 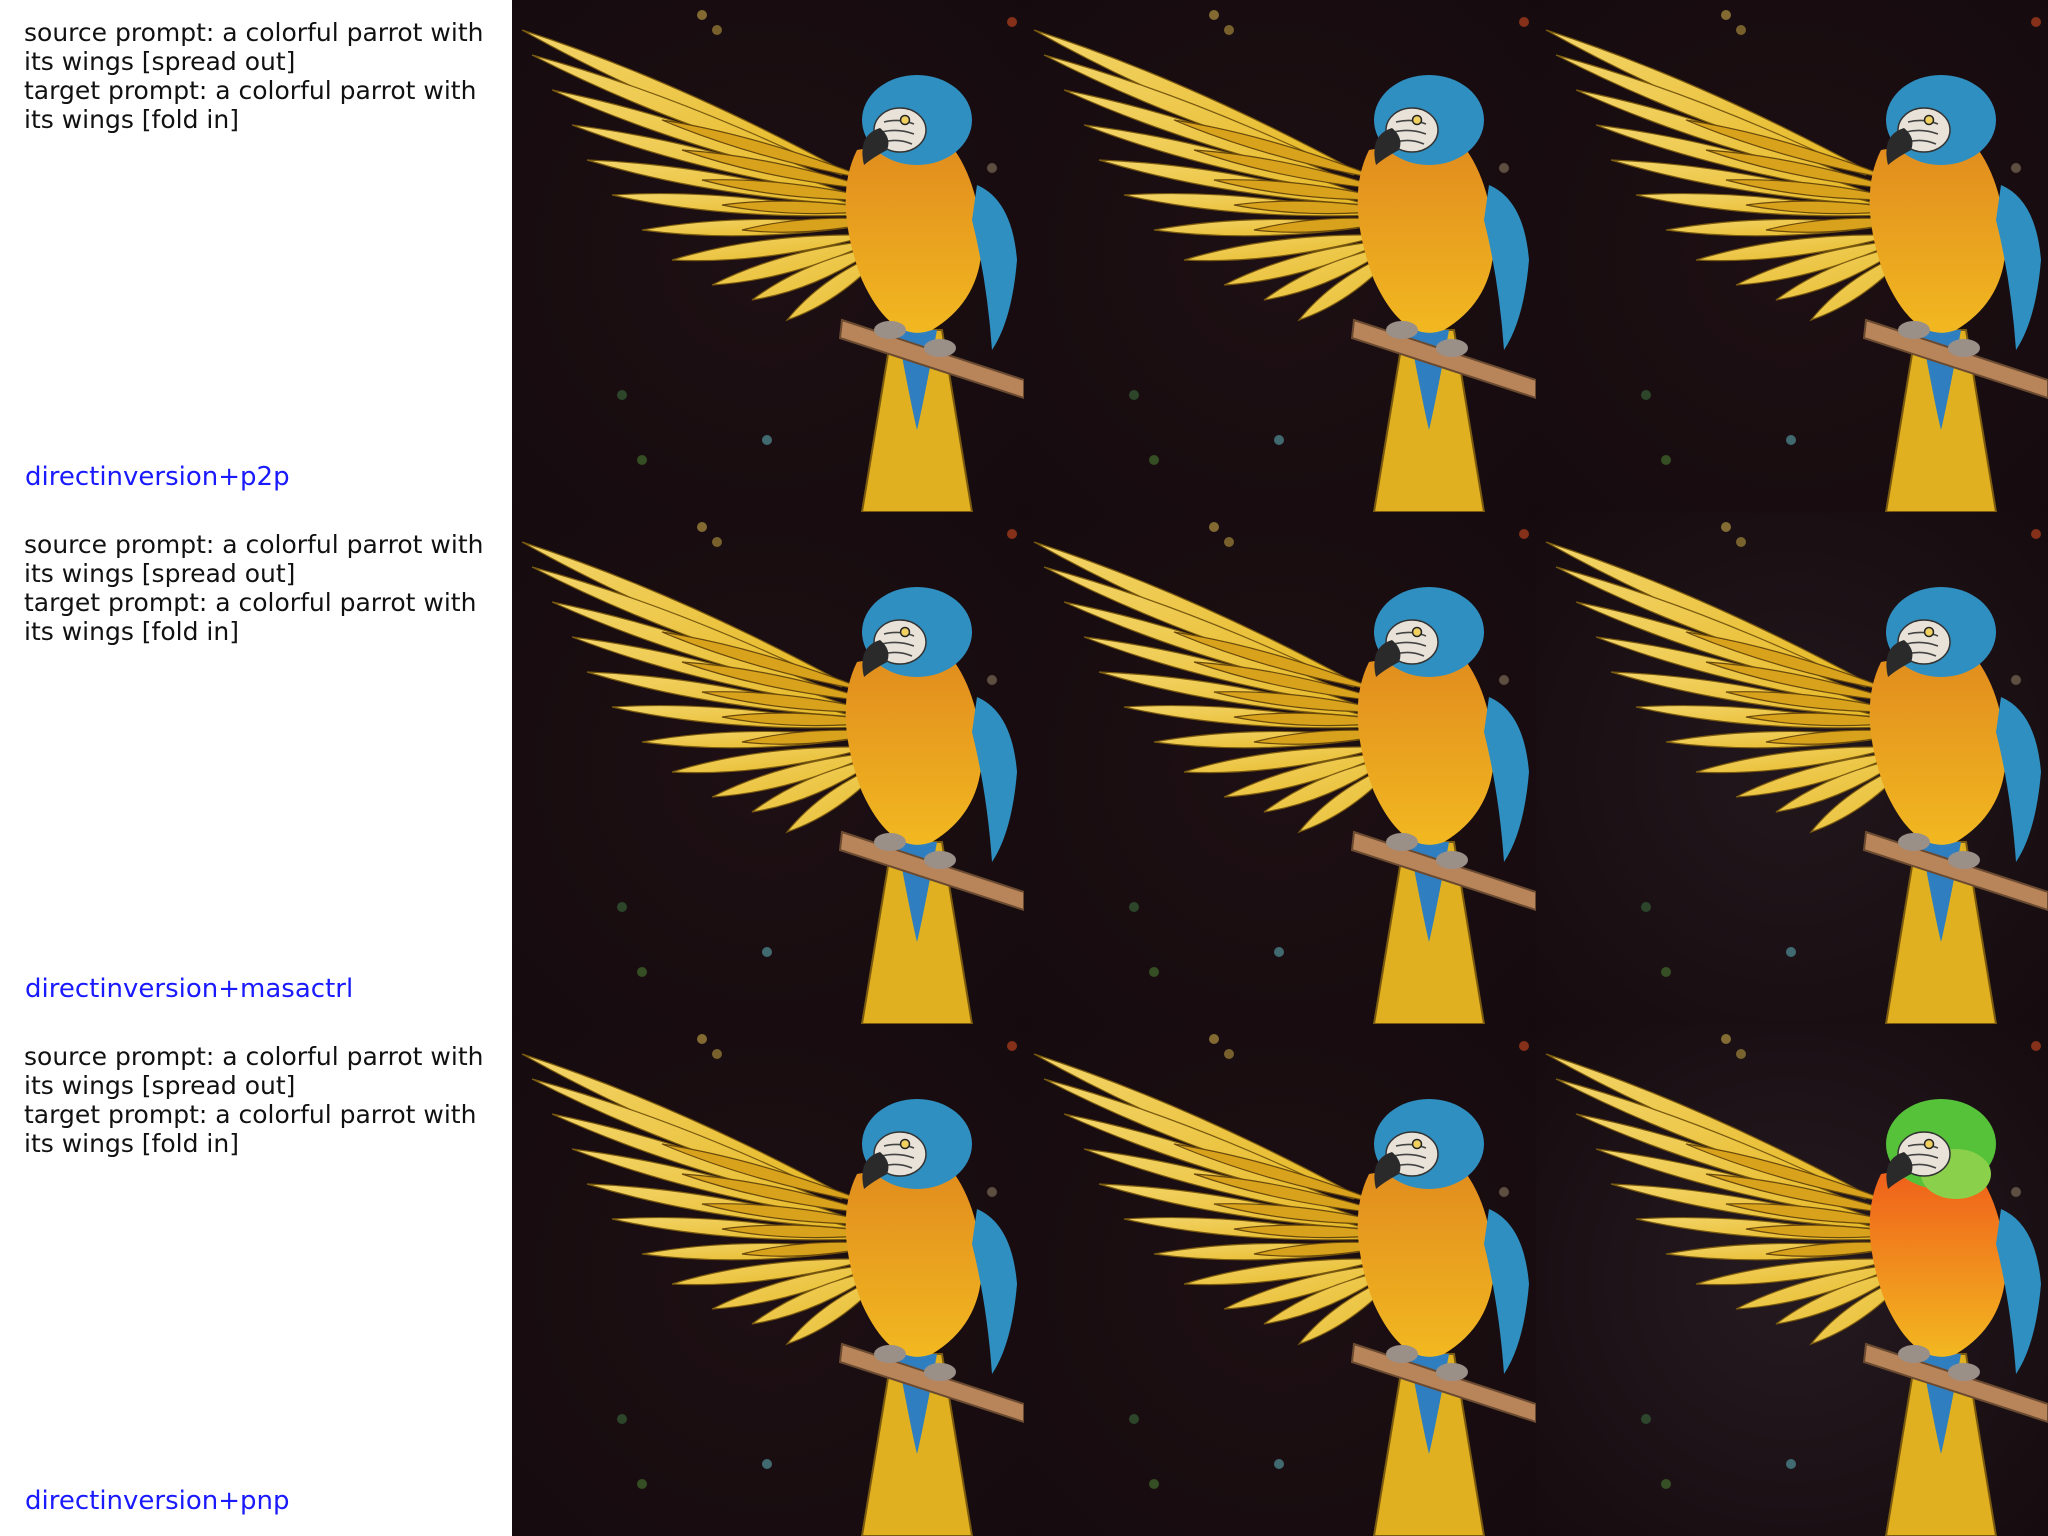 I want to click on method-label: directinversion+p2p, so click(x=157, y=477).